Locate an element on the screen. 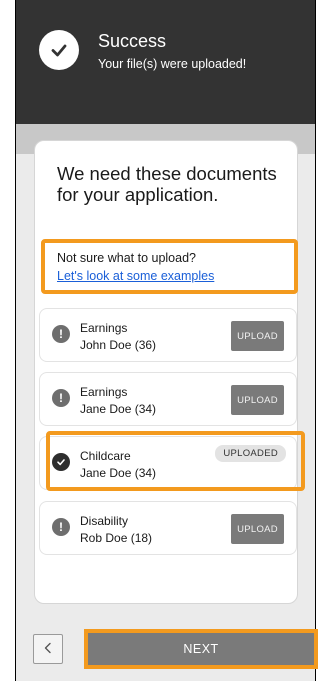  document-person: Jane Doe (34) is located at coordinates (118, 409).